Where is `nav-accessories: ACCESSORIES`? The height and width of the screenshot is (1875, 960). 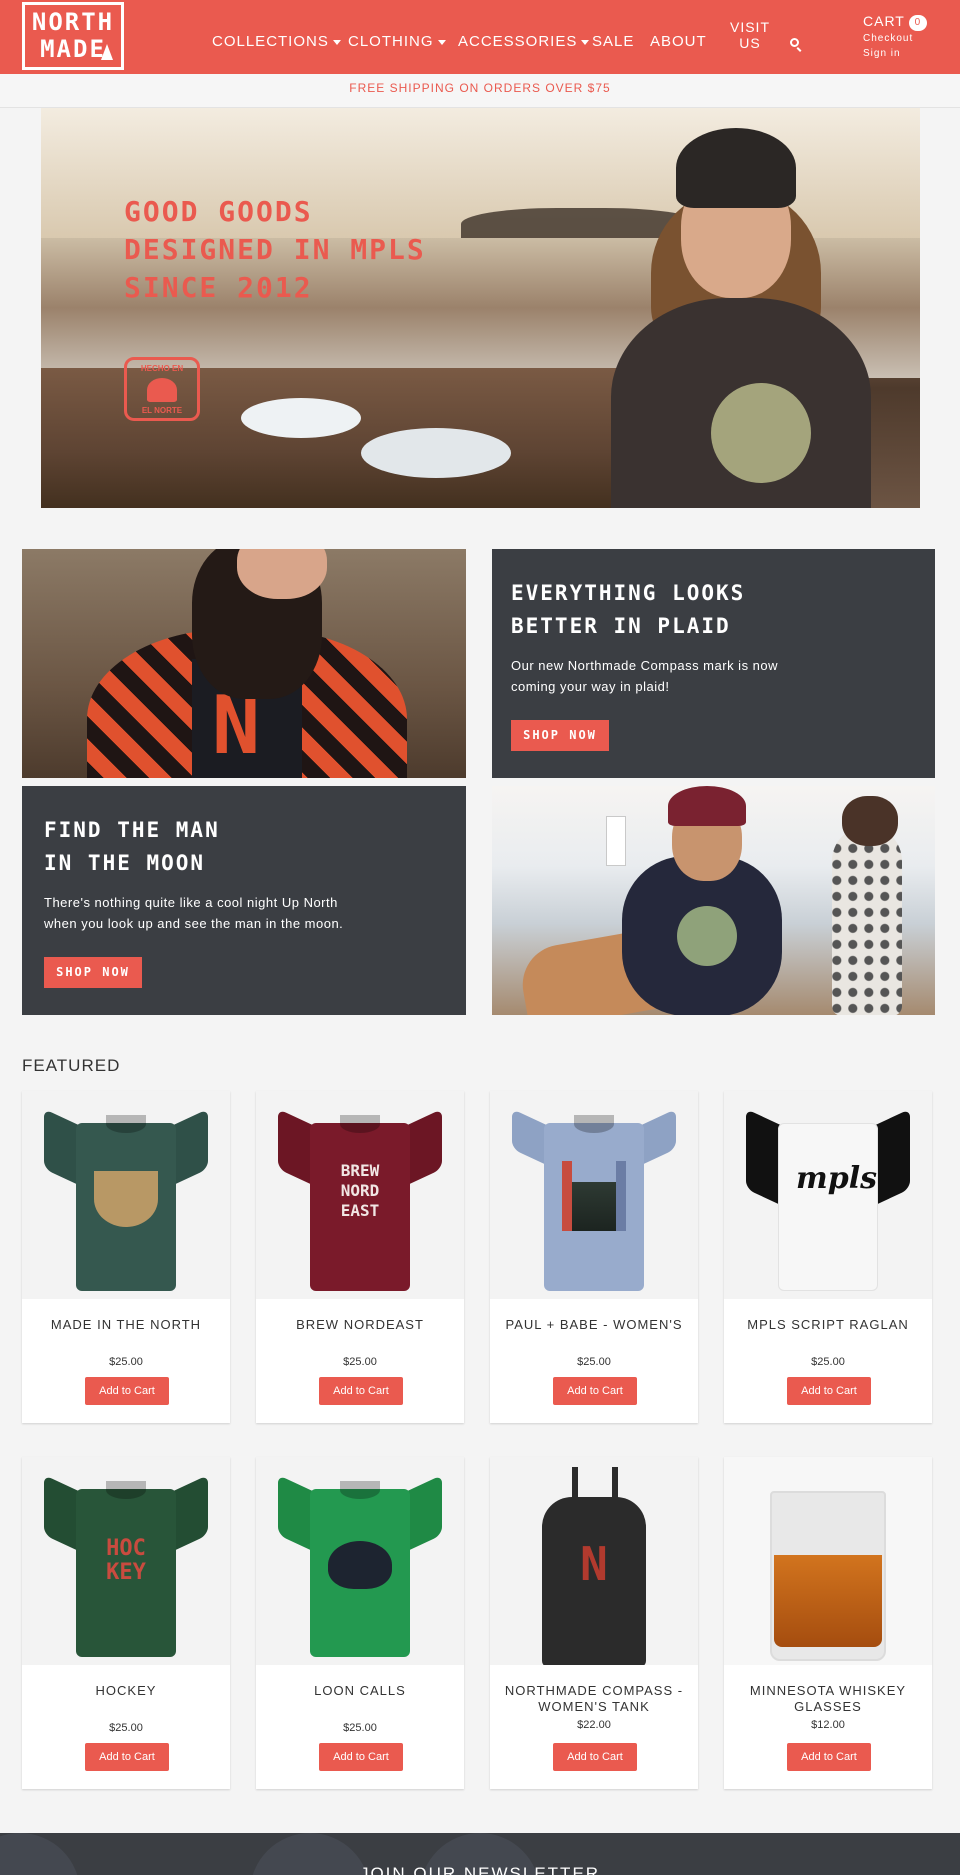 nav-accessories: ACCESSORIES is located at coordinates (524, 41).